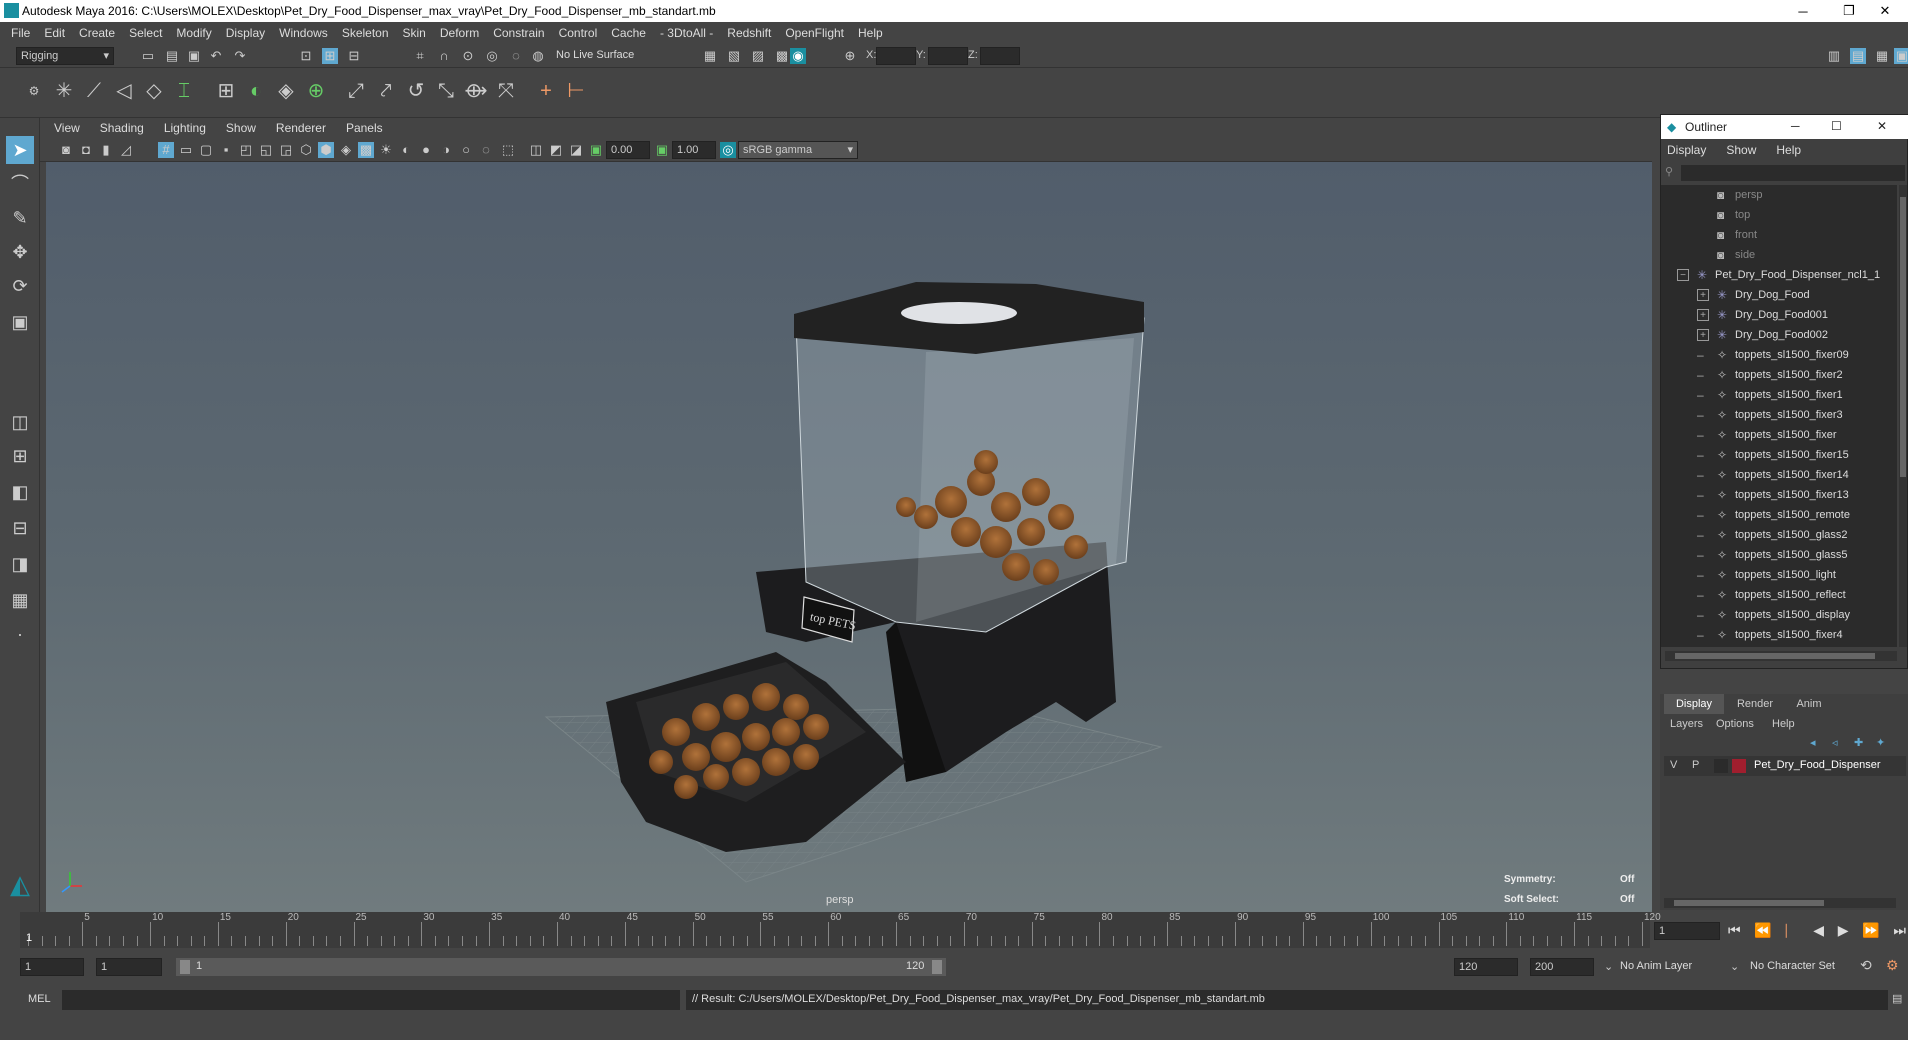 This screenshot has width=1908, height=1040. I want to click on outliner-item: – ✧ toppets_sl1500_fixer3, so click(1779, 415).